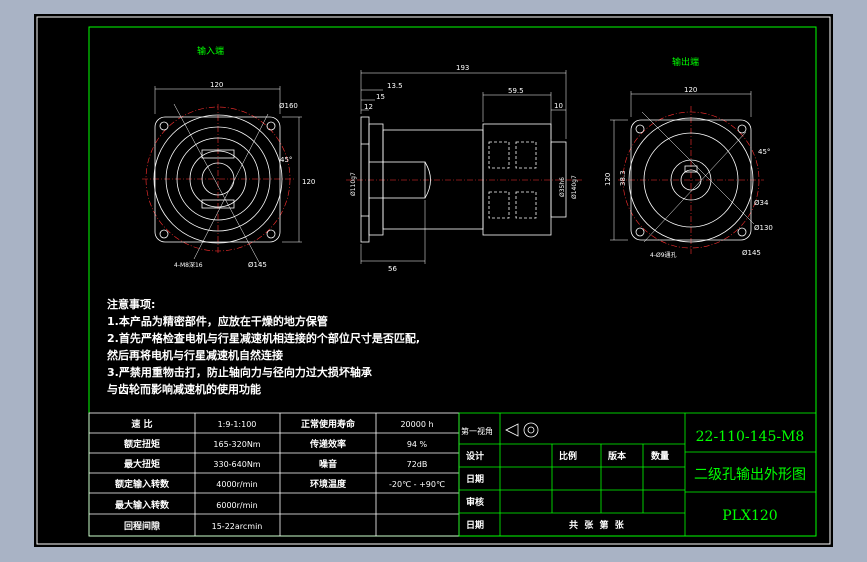  What do you see at coordinates (328, 484) in the screenshot?
I see `spec-label-r3: 环境温度` at bounding box center [328, 484].